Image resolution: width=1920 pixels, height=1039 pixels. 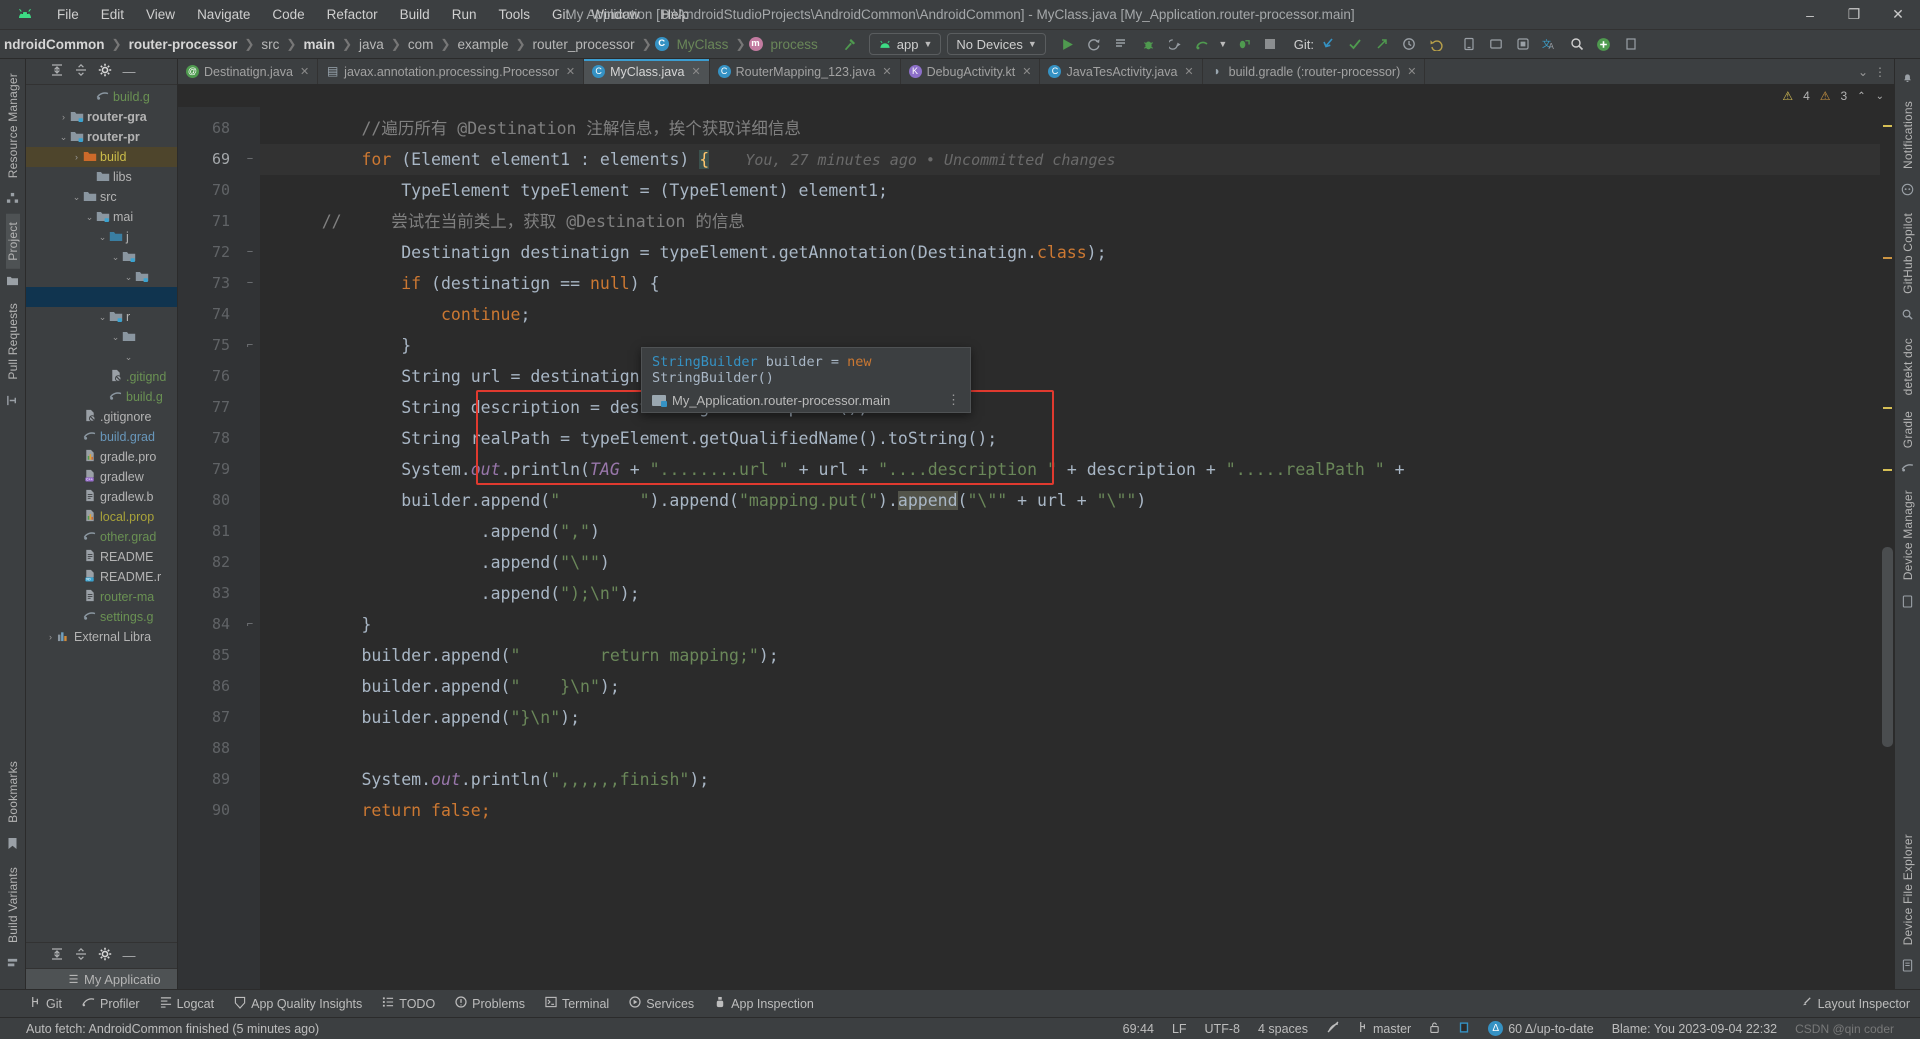 What do you see at coordinates (849, 44) in the screenshot?
I see `build-hammer-icon` at bounding box center [849, 44].